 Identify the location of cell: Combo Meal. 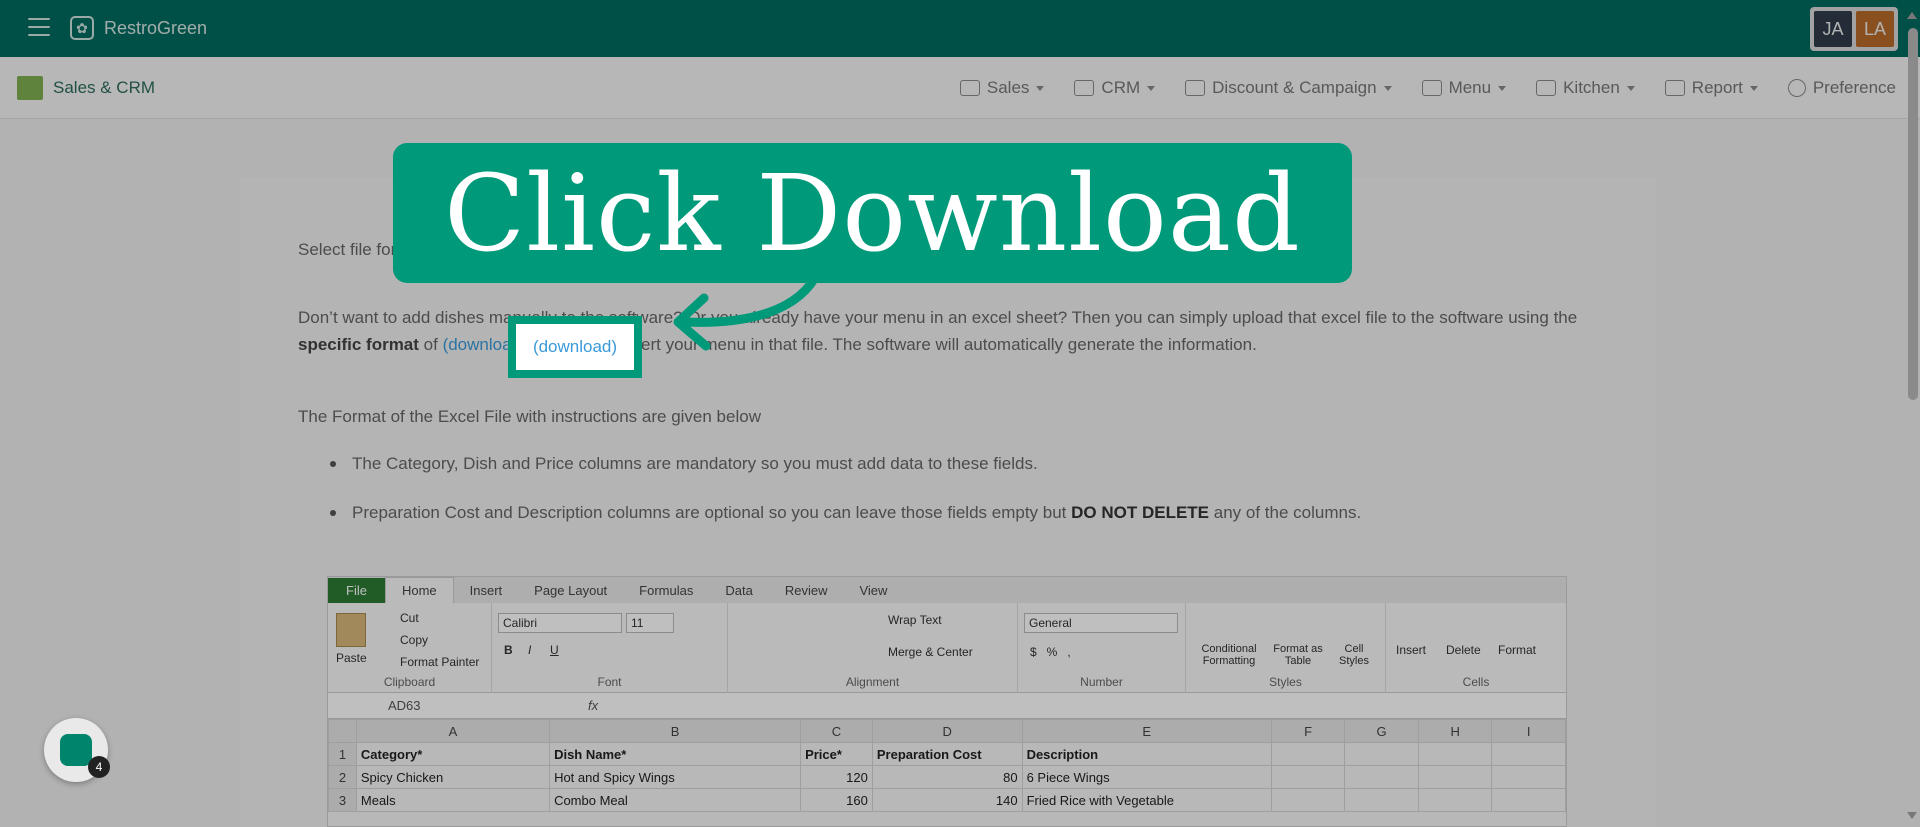
(675, 800).